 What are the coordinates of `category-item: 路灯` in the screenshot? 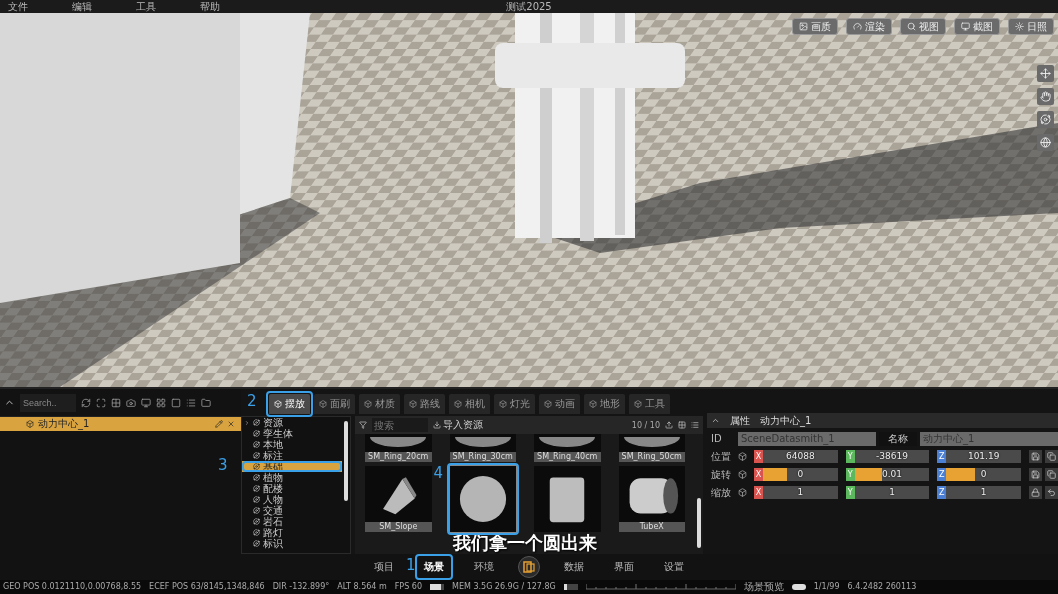 It's located at (292, 532).